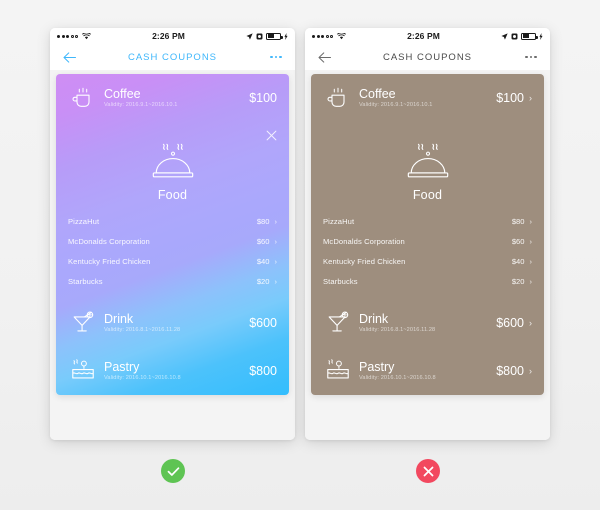 This screenshot has height=510, width=600. I want to click on coupon-validity: Validity: 2016.8.1~2016.11.28, so click(397, 329).